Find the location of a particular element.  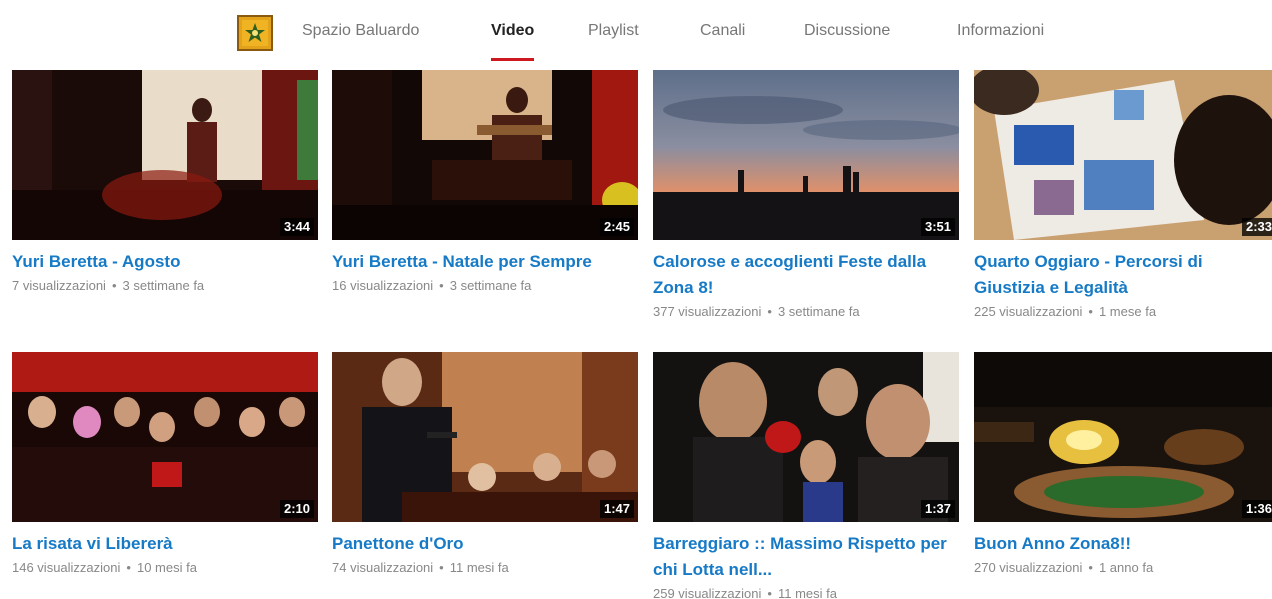

video-meta: 225 visualizzazioni • 1 mese fa is located at coordinates (1123, 312).